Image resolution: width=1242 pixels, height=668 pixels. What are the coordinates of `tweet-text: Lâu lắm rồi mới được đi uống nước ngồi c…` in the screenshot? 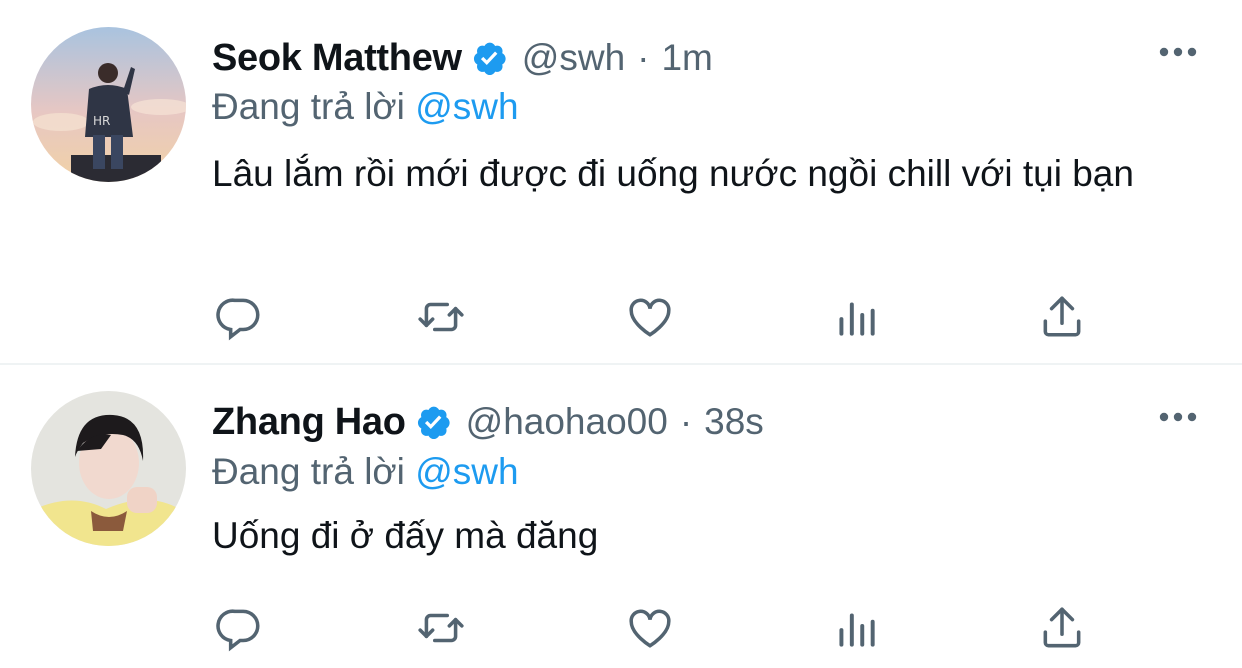 It's located at (673, 173).